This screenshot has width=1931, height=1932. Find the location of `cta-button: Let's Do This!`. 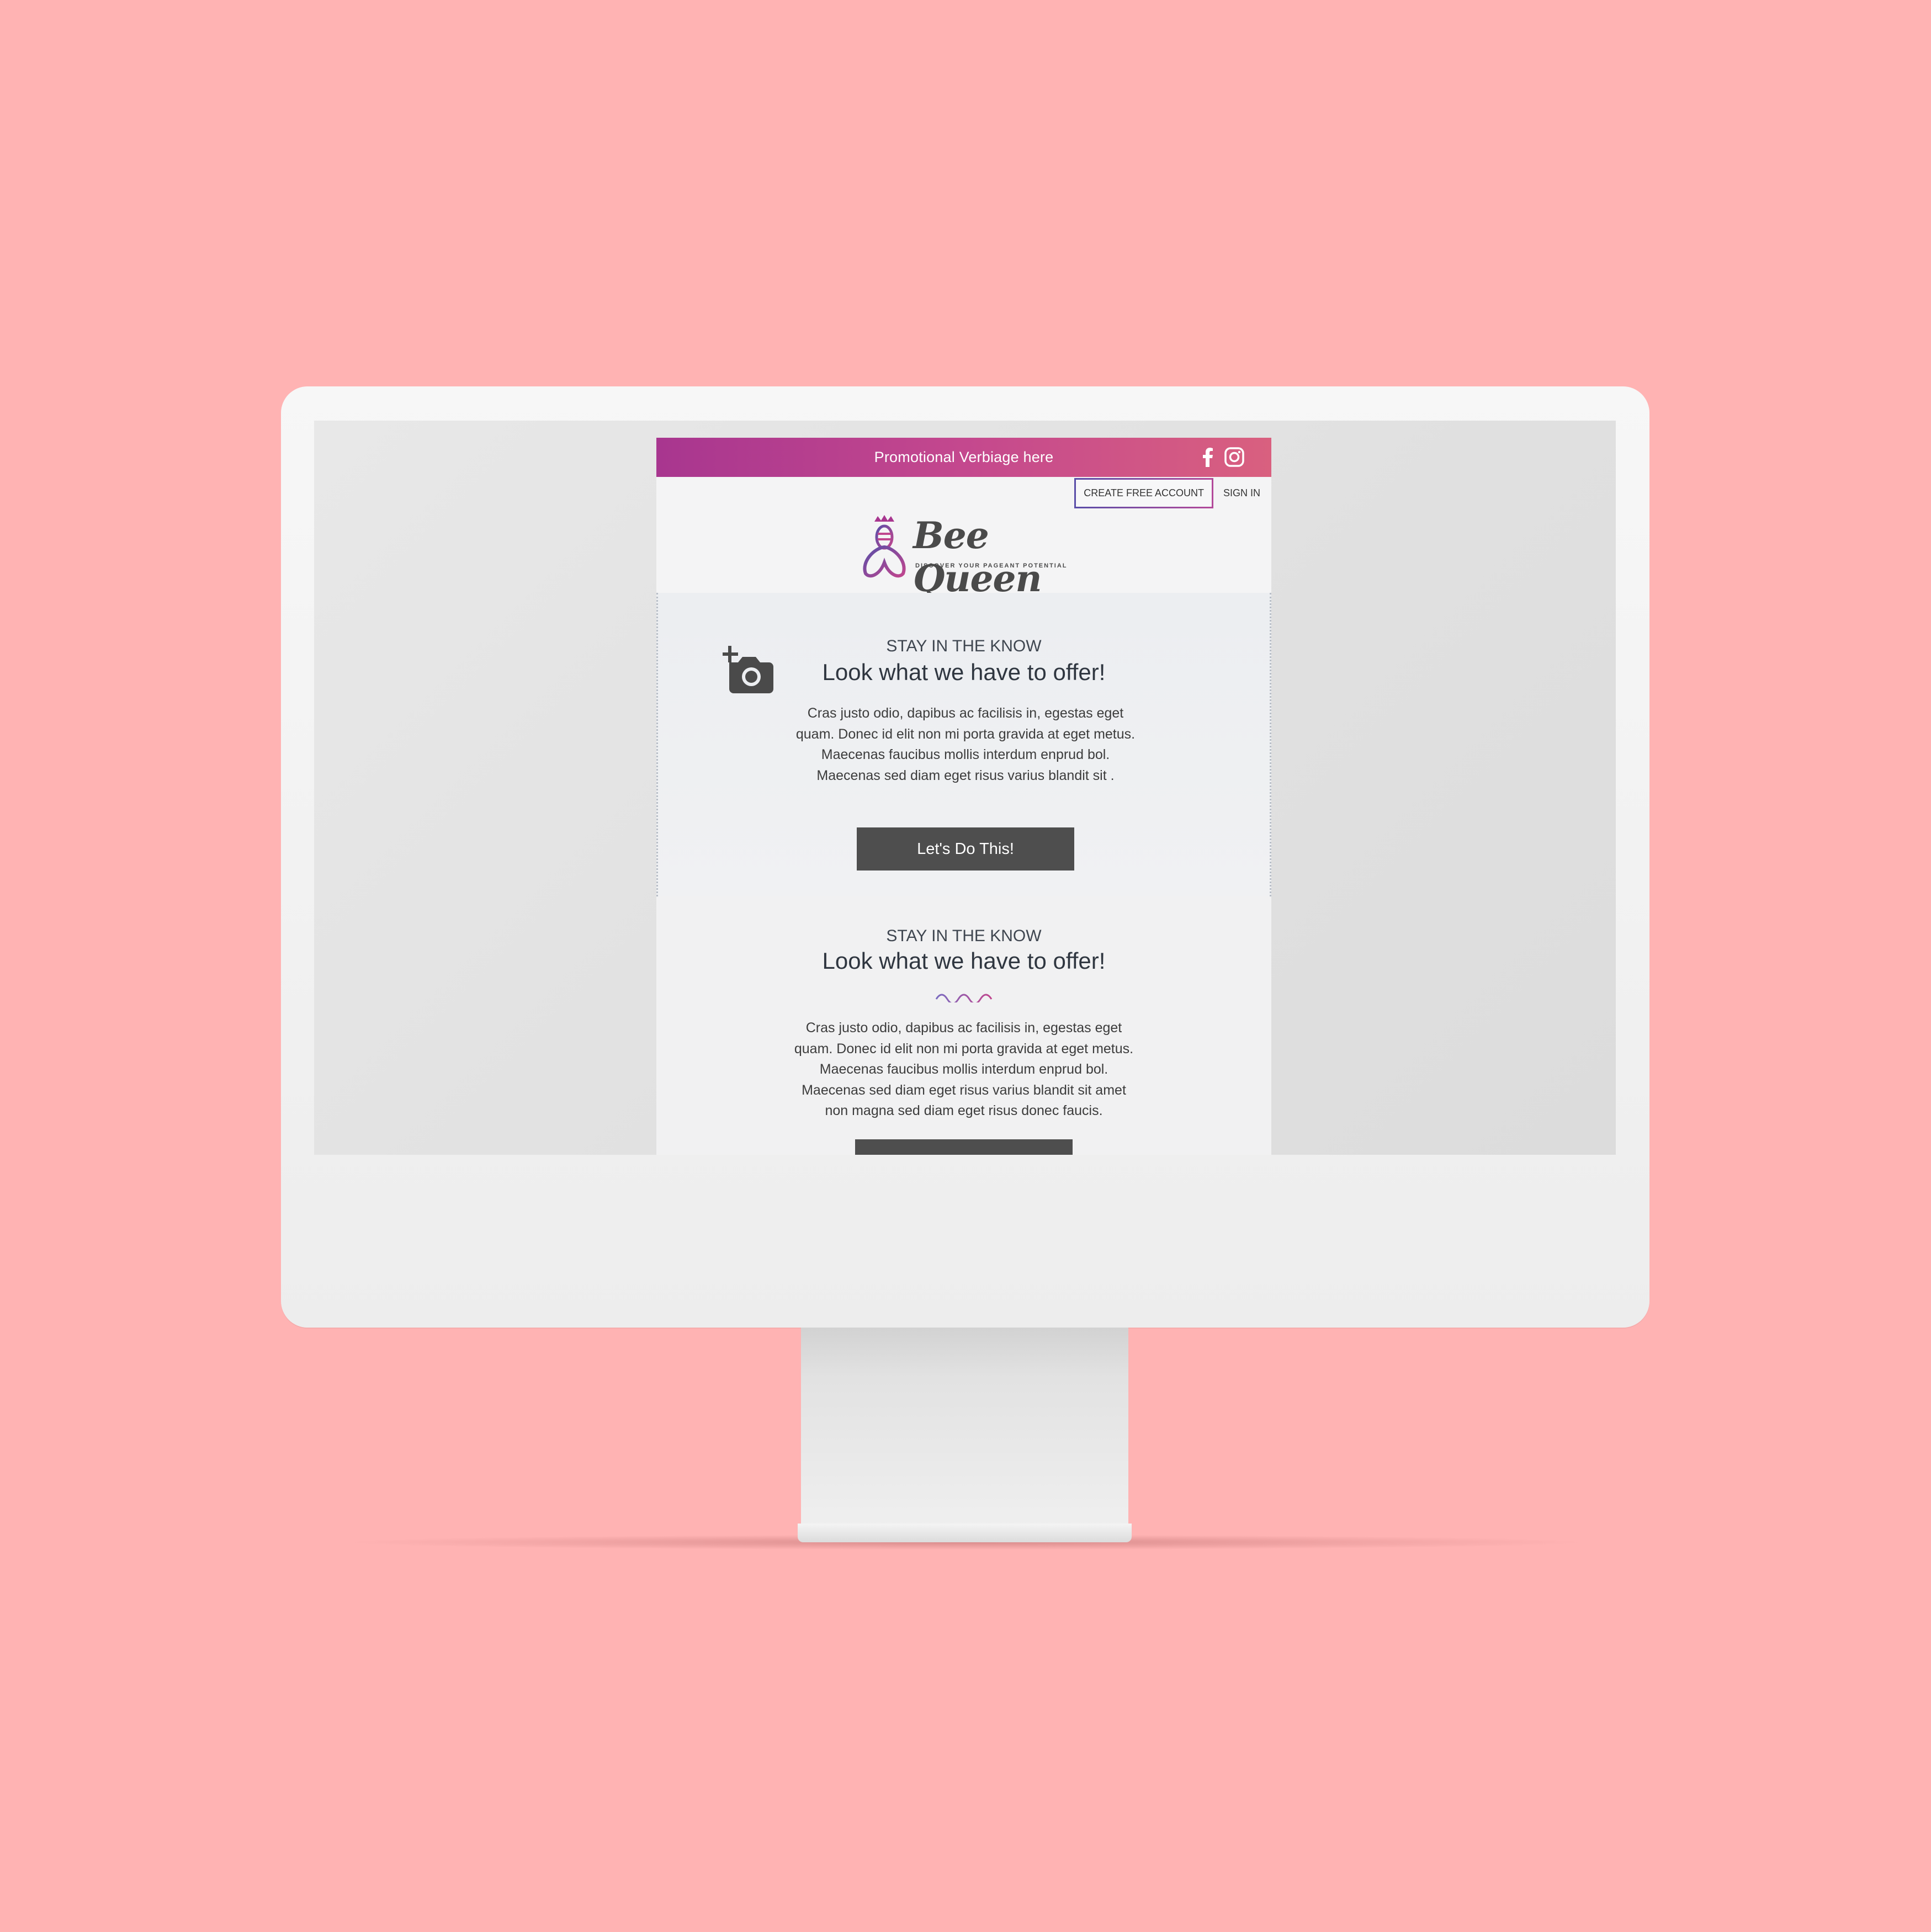

cta-button: Let's Do This! is located at coordinates (965, 849).